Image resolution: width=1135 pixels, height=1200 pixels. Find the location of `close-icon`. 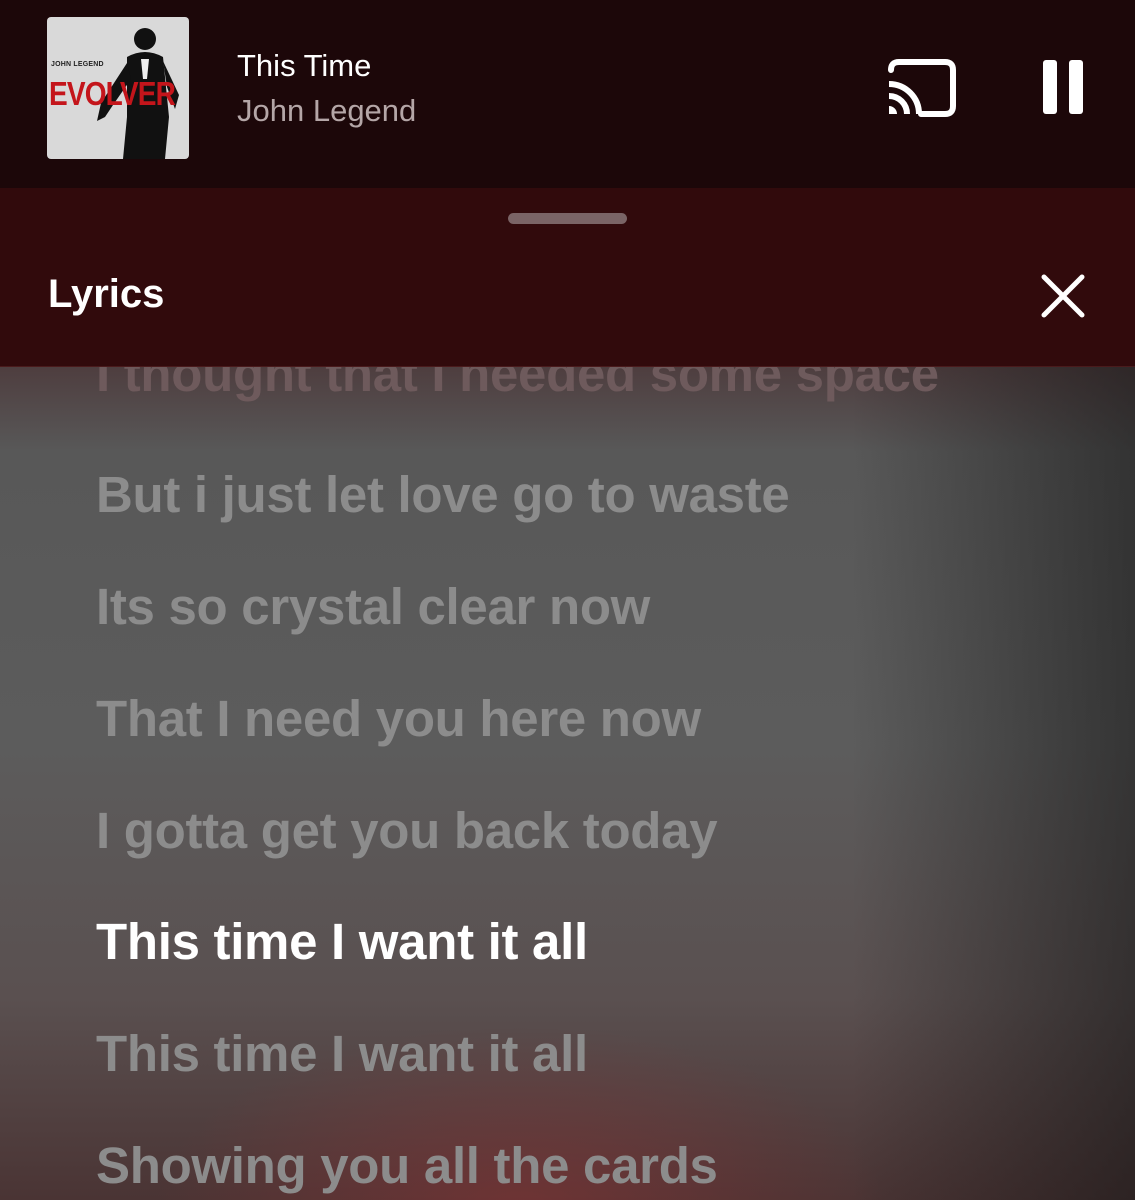

close-icon is located at coordinates (1063, 296).